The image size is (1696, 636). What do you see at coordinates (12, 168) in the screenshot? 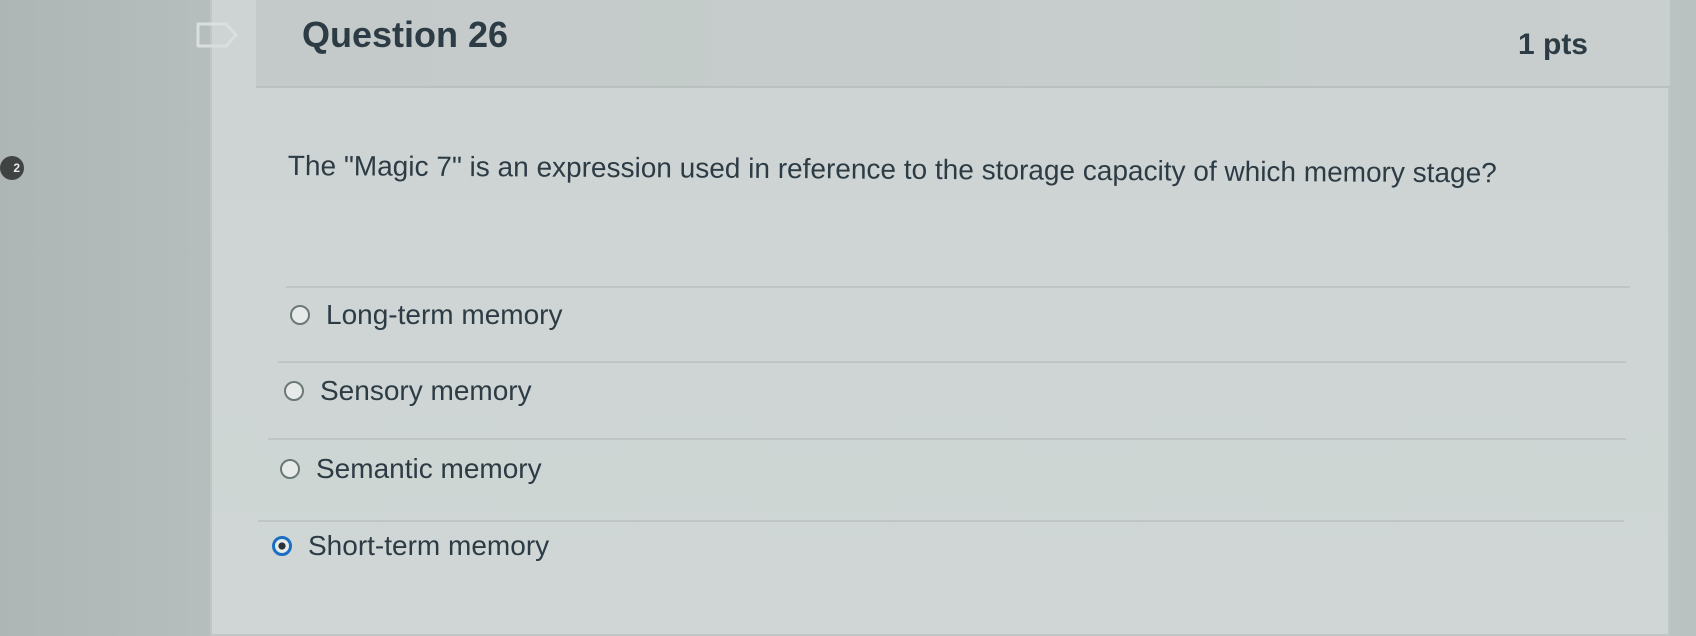
I see `question-number-badge: 2` at bounding box center [12, 168].